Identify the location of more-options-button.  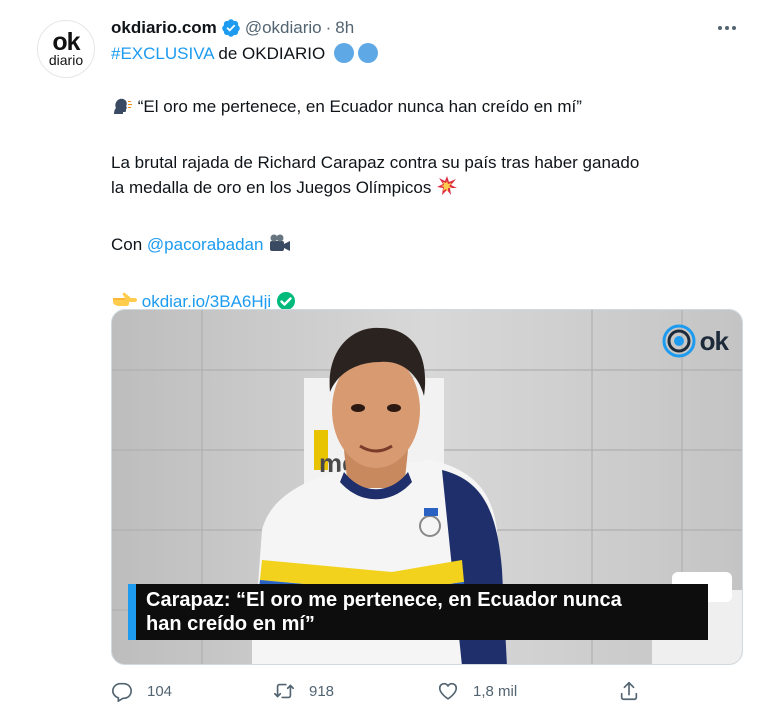
(727, 28).